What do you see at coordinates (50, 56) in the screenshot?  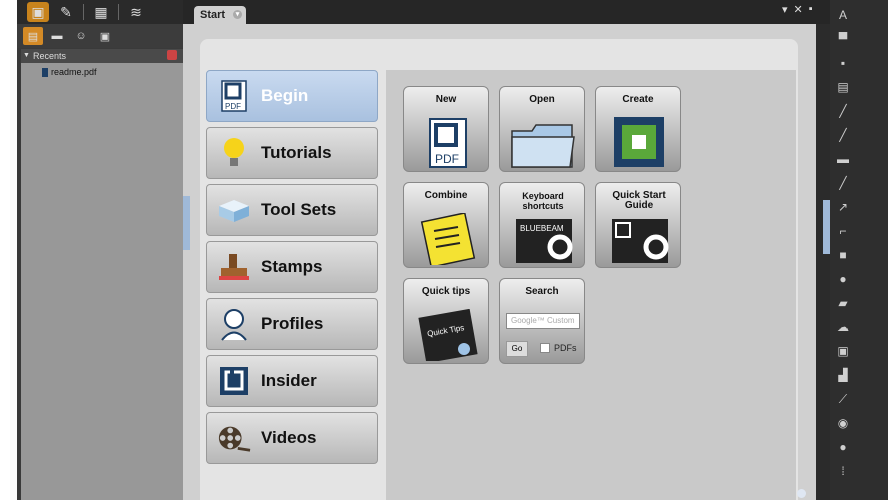 I see `recents-label: Recents` at bounding box center [50, 56].